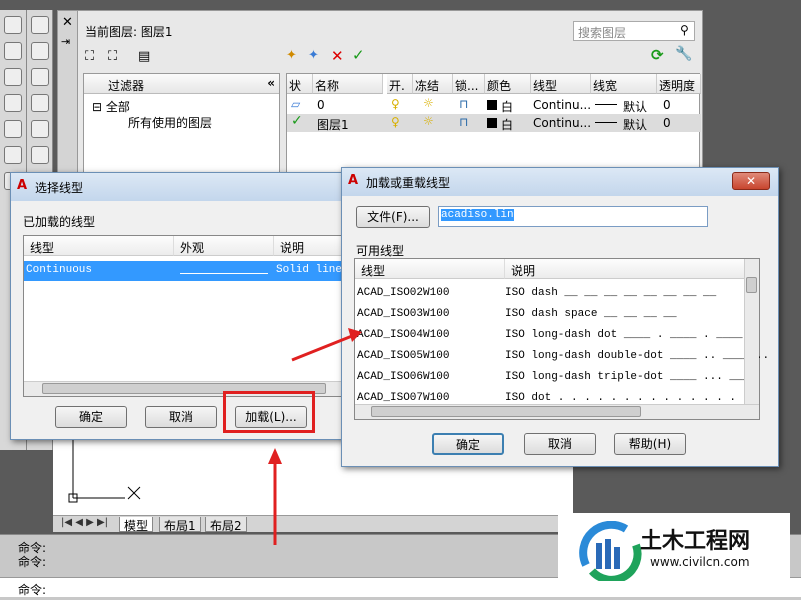  Describe the element at coordinates (695, 541) in the screenshot. I see `watermark-brand: 土木工程网` at that location.